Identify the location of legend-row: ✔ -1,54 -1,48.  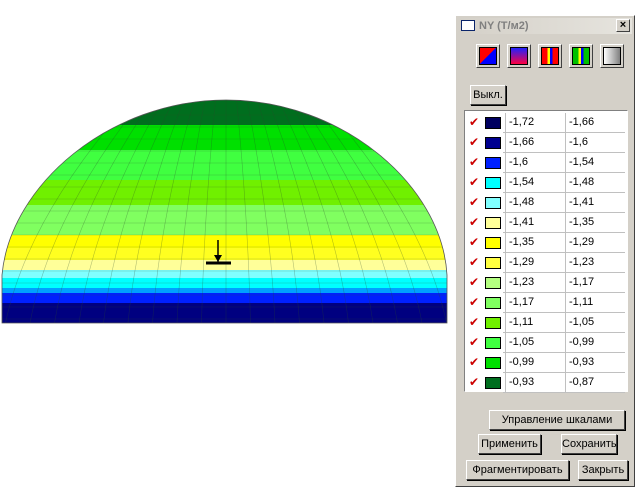
(546, 183).